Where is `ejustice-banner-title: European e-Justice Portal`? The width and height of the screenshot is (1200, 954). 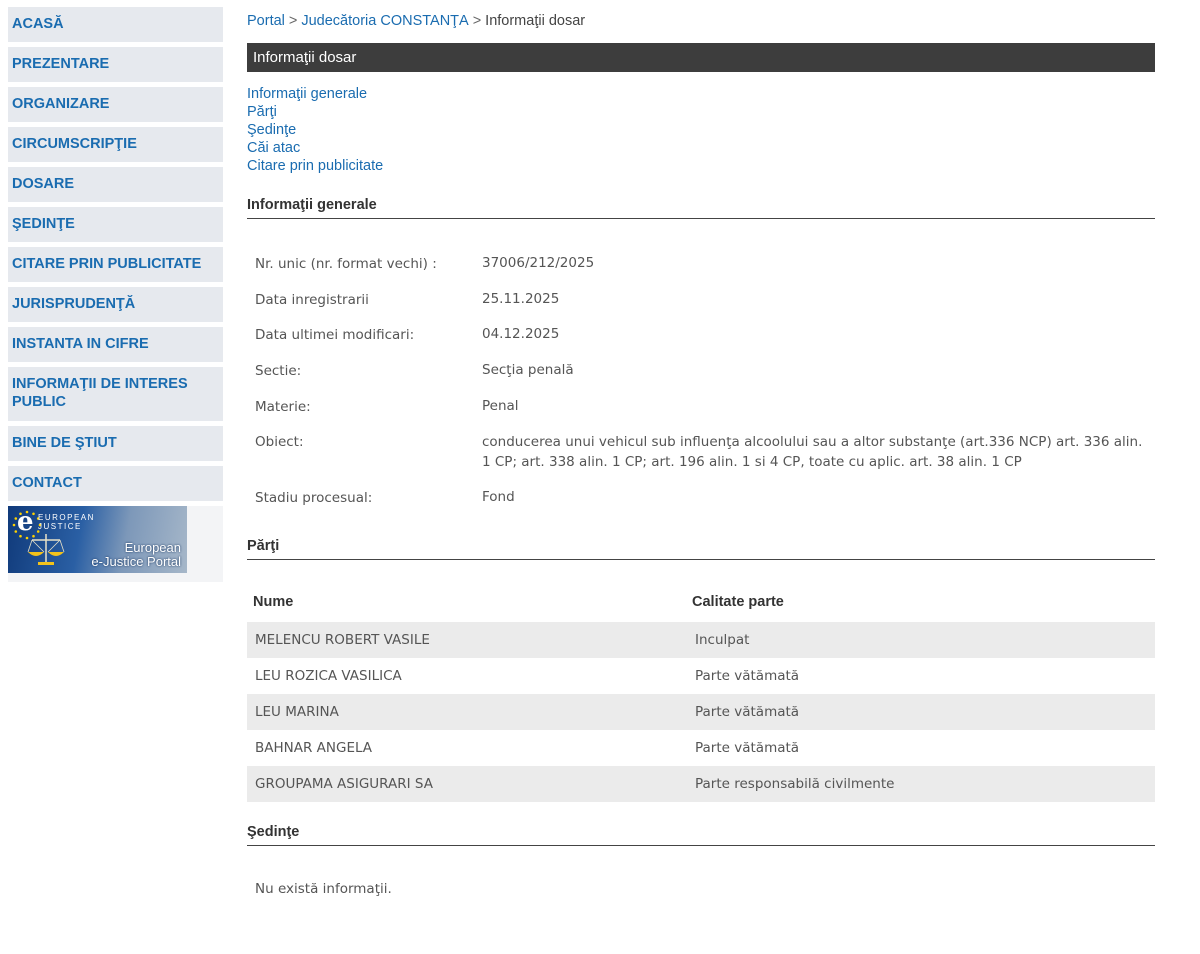 ejustice-banner-title: European e-Justice Portal is located at coordinates (136, 555).